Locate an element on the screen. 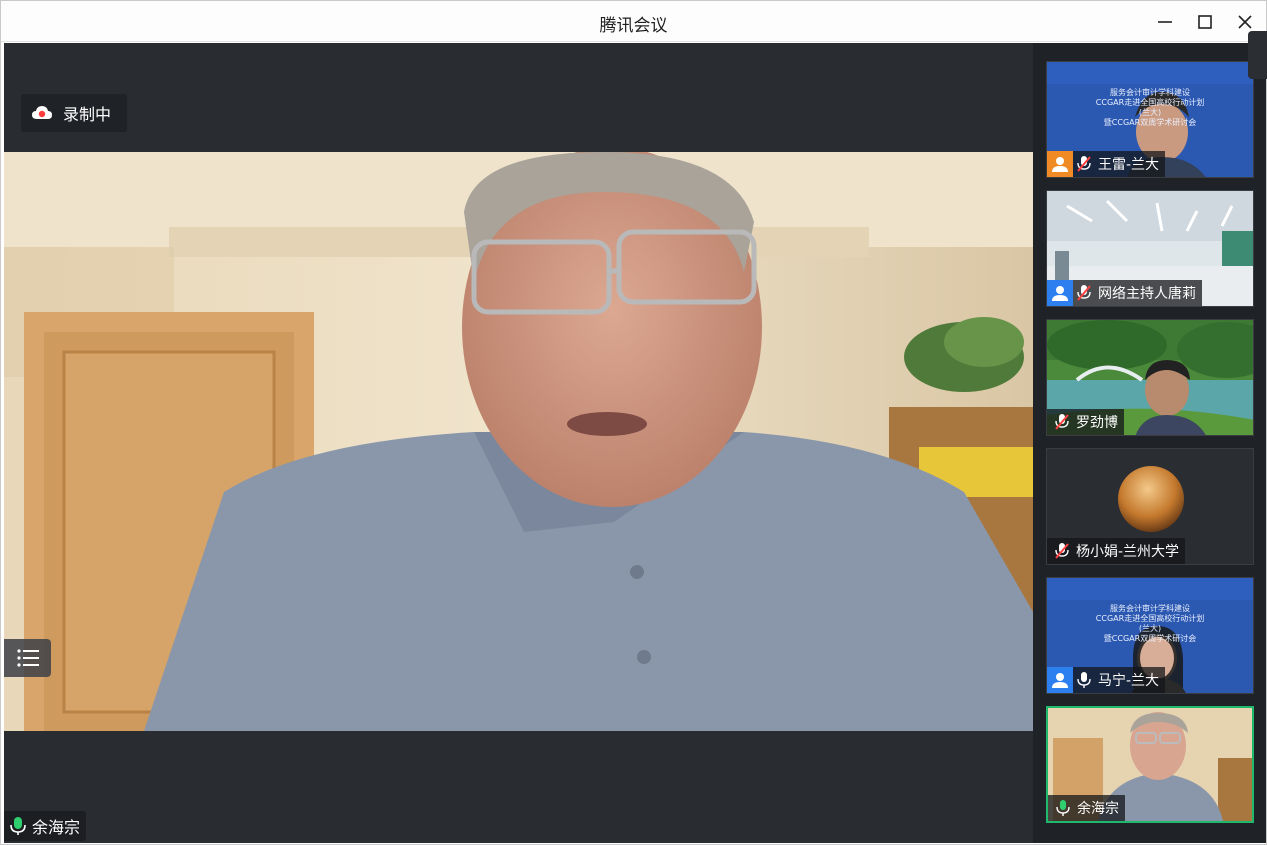  participant-name: 王雷-兰大 is located at coordinates (1129, 165).